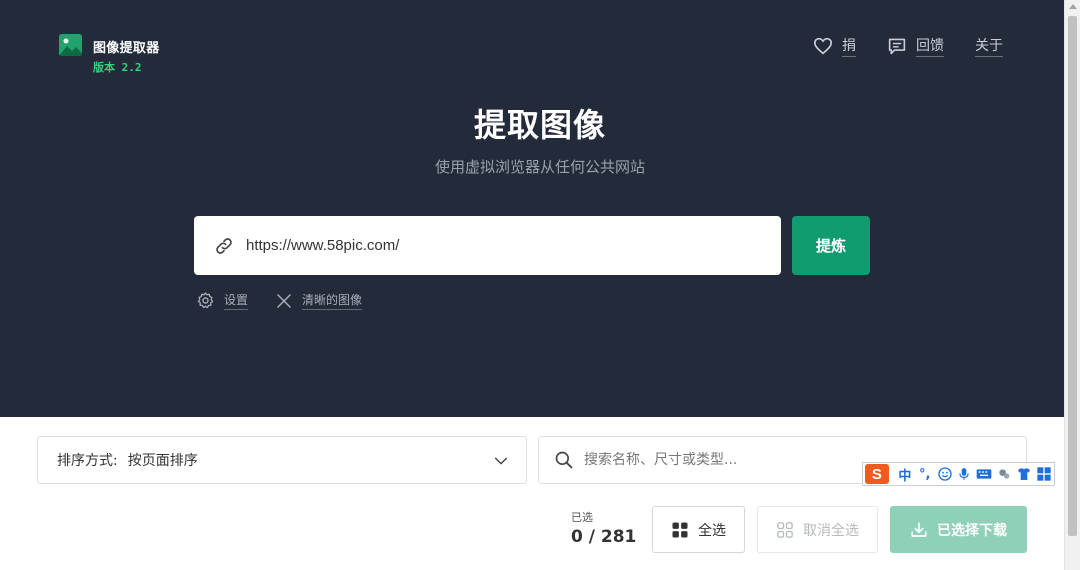 The width and height of the screenshot is (1080, 570). Describe the element at coordinates (332, 300) in the screenshot. I see `clear-images-label: 清晰的图像` at that location.